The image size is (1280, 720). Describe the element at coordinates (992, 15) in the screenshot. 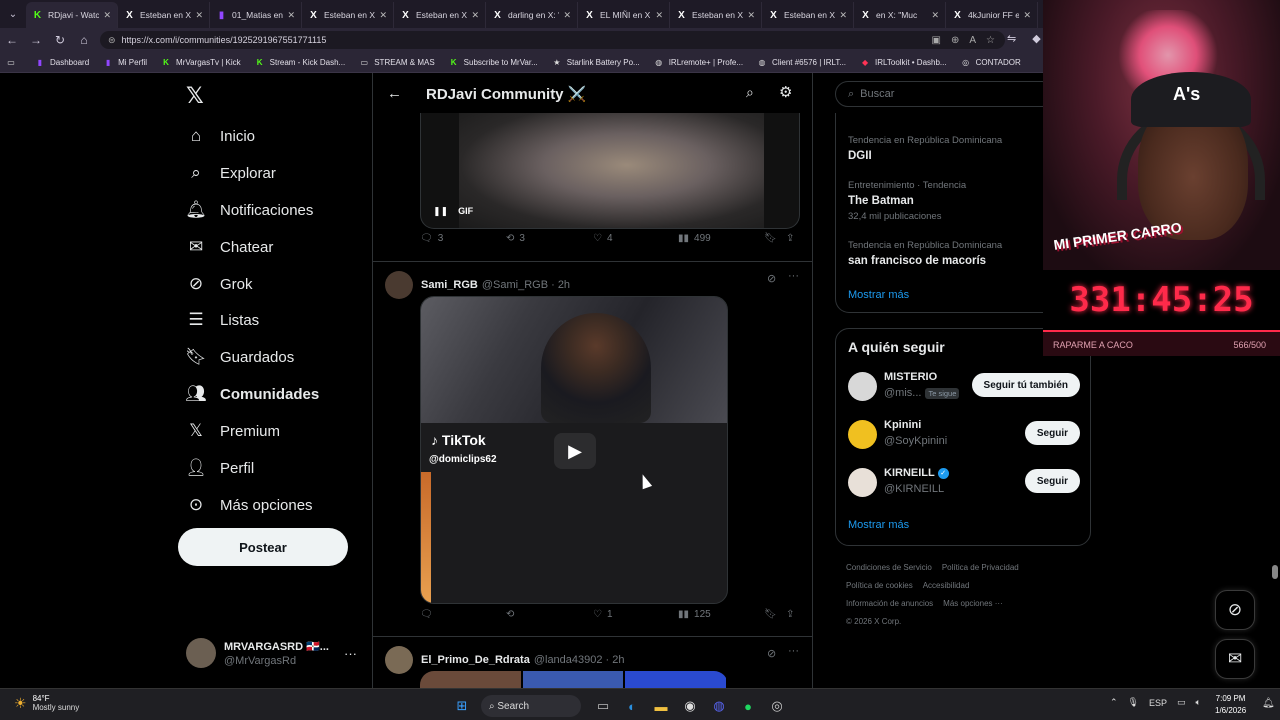

I see `browser-tab: X 4kJunior FF en ✕` at that location.